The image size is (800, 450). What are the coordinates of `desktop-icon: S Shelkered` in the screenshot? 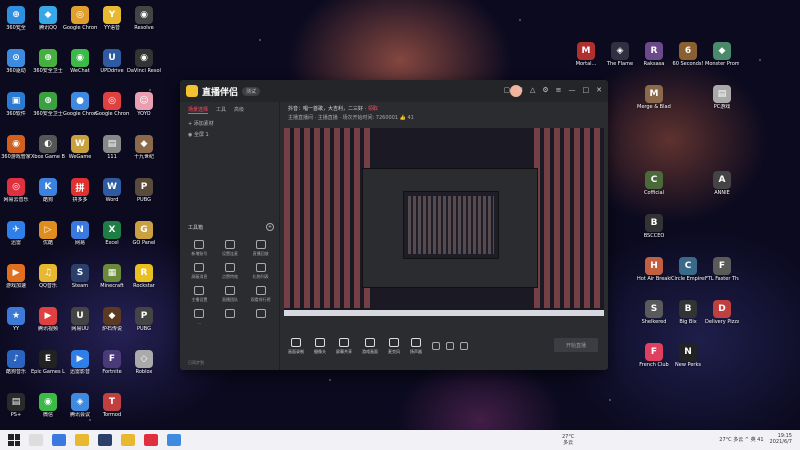 It's located at (654, 318).